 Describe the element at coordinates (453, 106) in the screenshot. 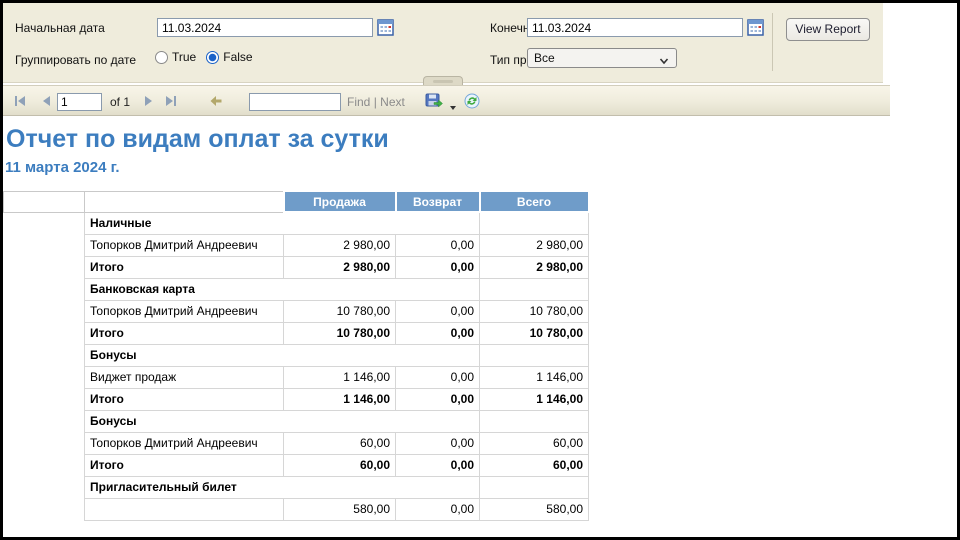

I see `export-dropdown-caret-icon` at that location.